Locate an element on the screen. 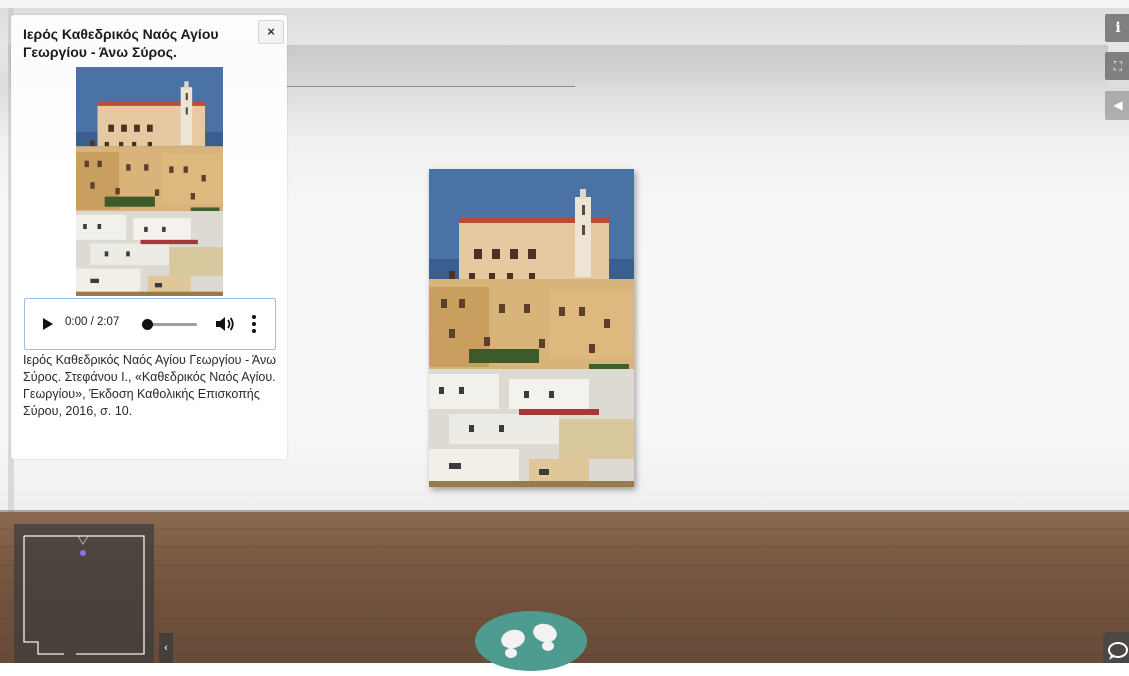  speaker-icon: ◀ is located at coordinates (1118, 105).